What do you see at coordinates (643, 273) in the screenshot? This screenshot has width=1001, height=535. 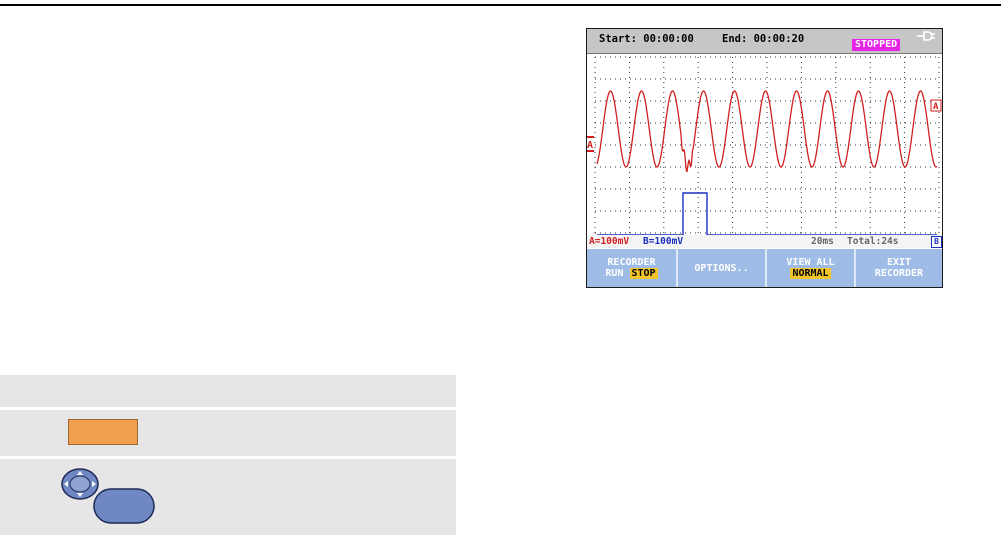 I see `softkey-1-stop: STOP` at bounding box center [643, 273].